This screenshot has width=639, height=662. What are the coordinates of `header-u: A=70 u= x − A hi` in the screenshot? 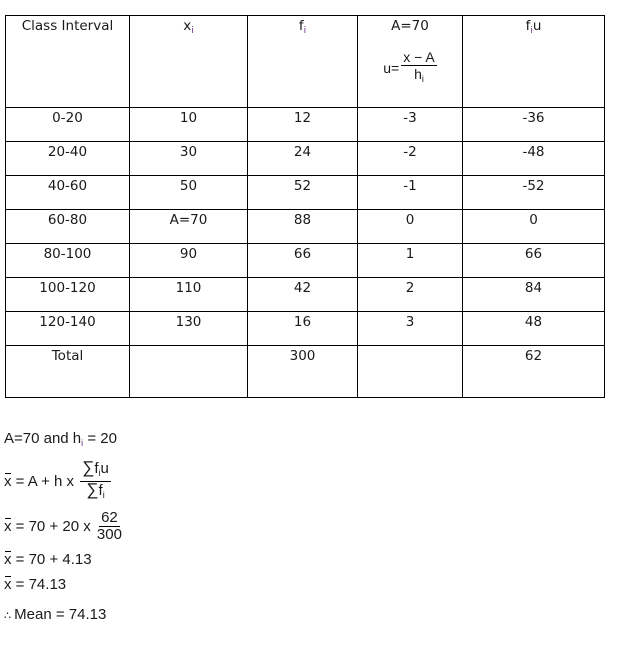 It's located at (410, 61).